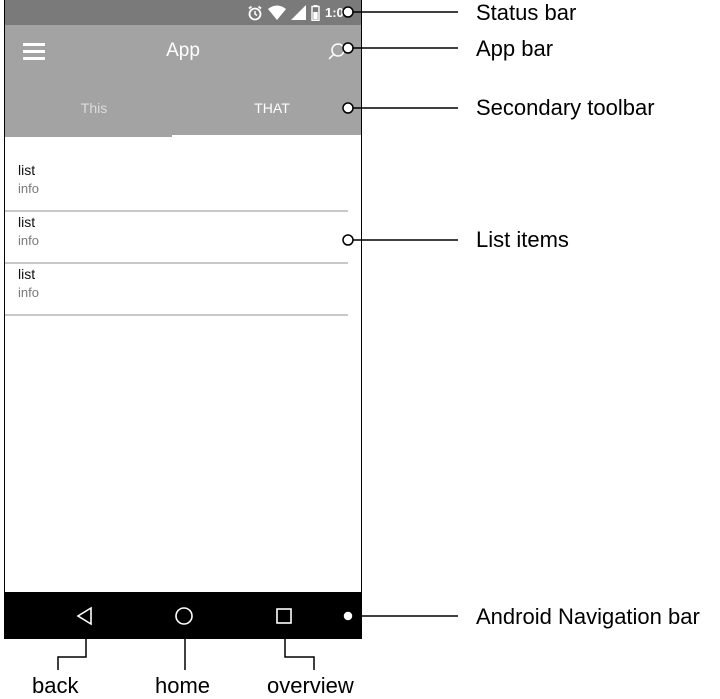  What do you see at coordinates (588, 616) in the screenshot?
I see `callout-nav-bar: Android Navigation bar` at bounding box center [588, 616].